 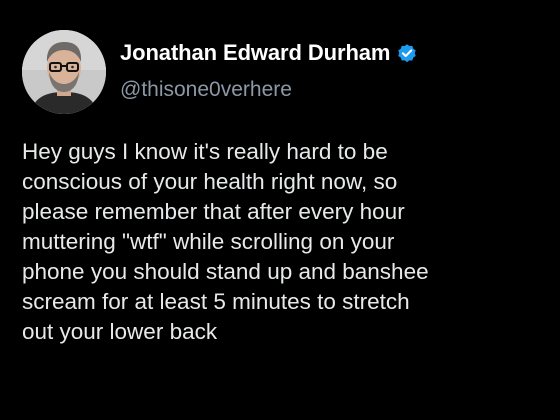 I want to click on author-name-row: Jonathan Edward Durham, so click(x=269, y=53).